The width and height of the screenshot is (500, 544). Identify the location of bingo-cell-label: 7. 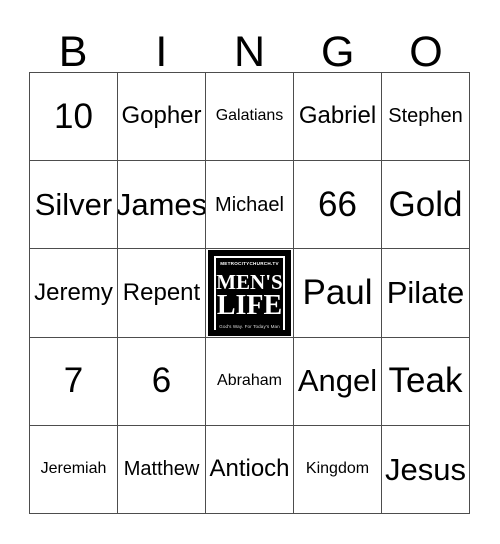
(73, 381).